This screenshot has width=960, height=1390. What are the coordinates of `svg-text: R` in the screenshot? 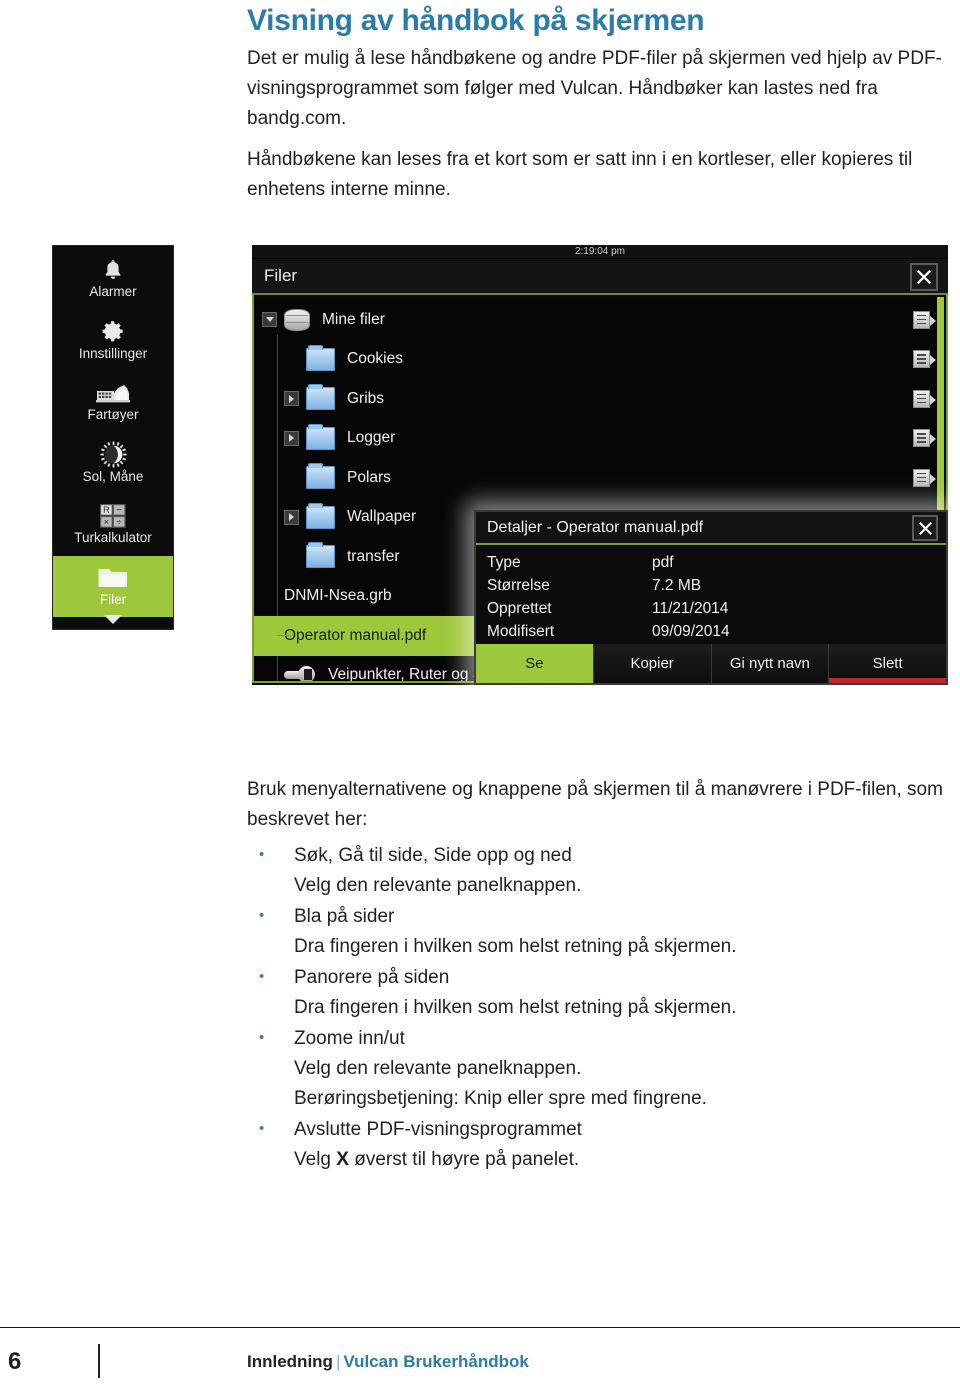 It's located at (106, 510).